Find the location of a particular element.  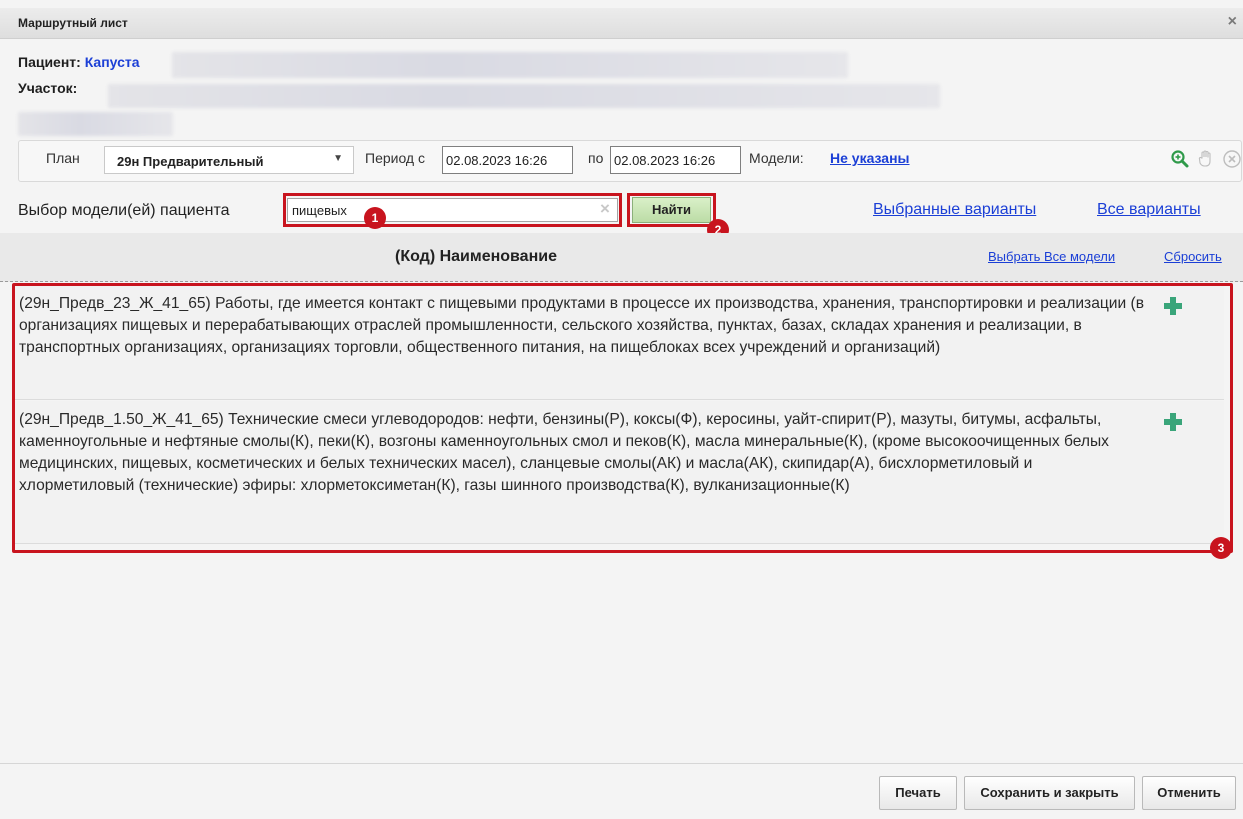

models-label: Модели: is located at coordinates (776, 158).